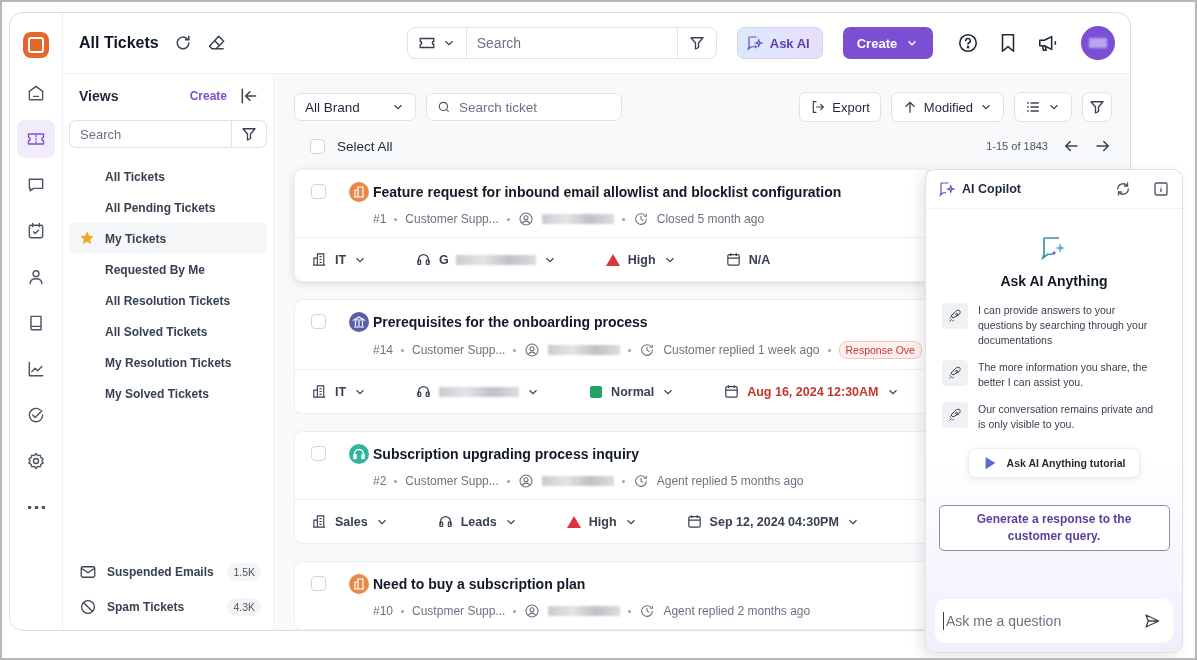  I want to click on ticket-card: Feature request for inbound email allowlist and blocklist configuration #1 Customer Supp... Closed 5 month ago IT G High N/A, so click(610, 225).